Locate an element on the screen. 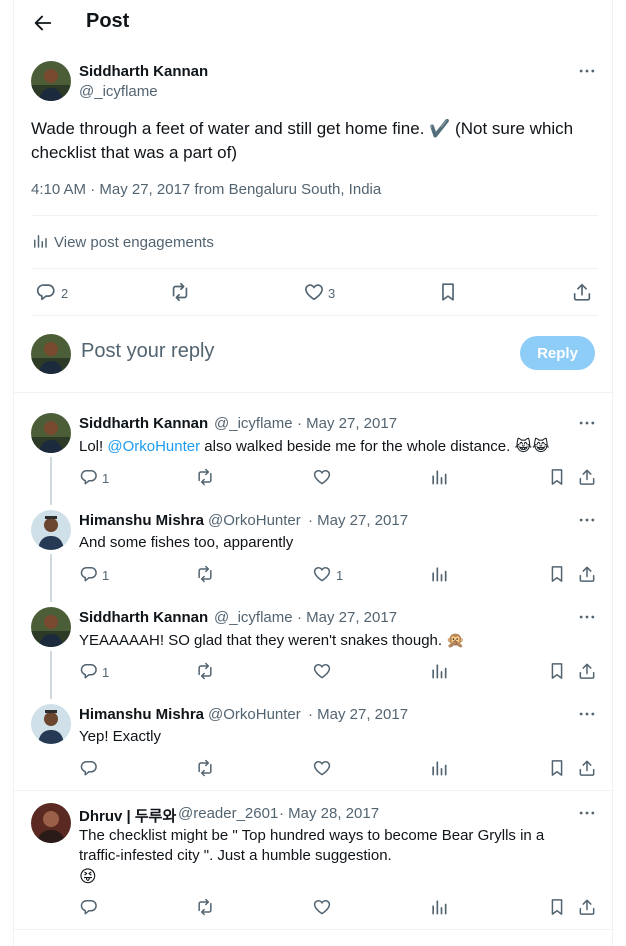  reply-text: And some fishes too, apparently is located at coordinates (186, 542).